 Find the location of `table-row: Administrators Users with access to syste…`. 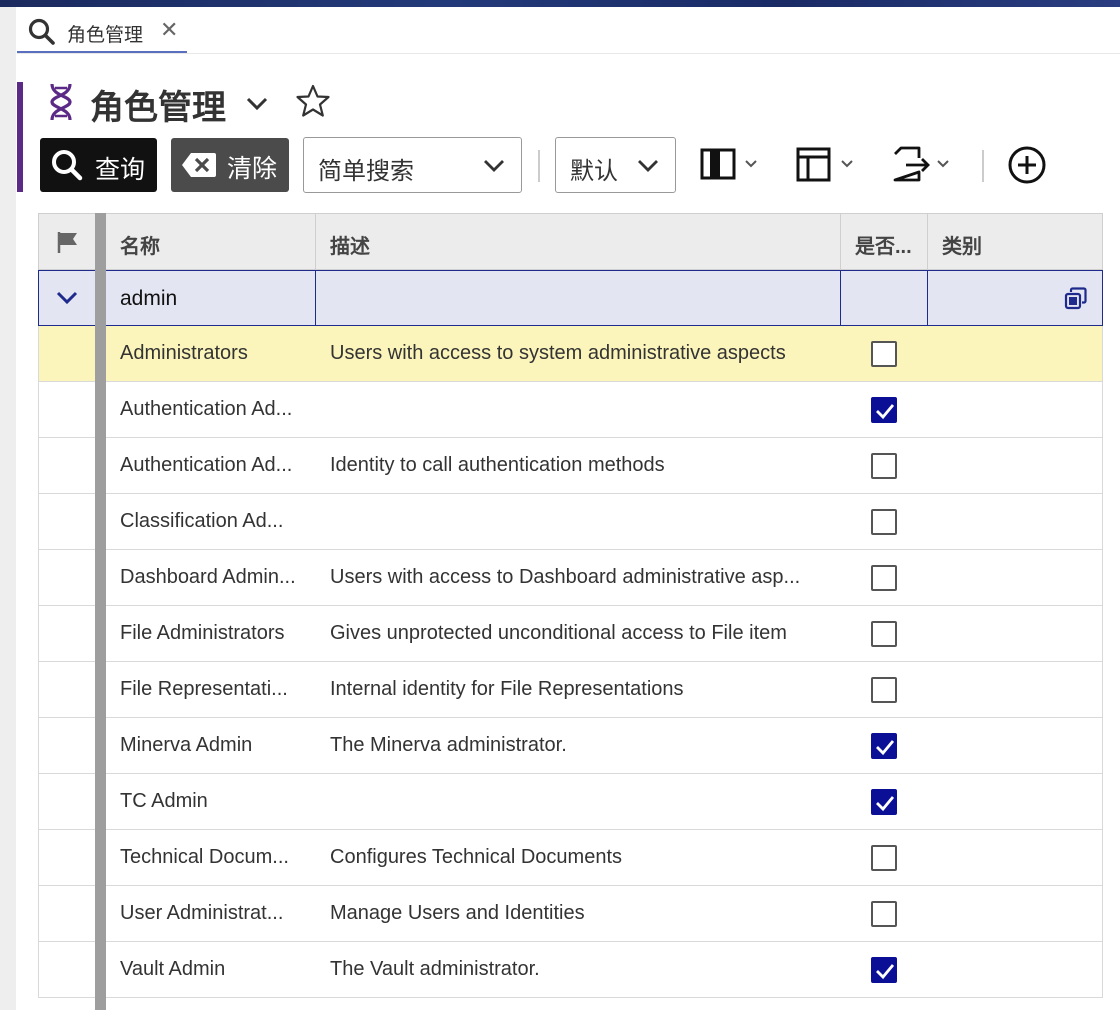

table-row: Administrators Users with access to syste… is located at coordinates (570, 354).